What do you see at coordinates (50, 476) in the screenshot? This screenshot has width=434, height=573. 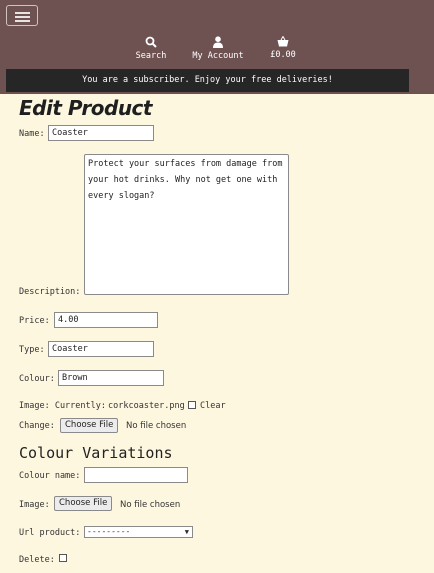 I see `colour-name-label: Colour name:` at bounding box center [50, 476].